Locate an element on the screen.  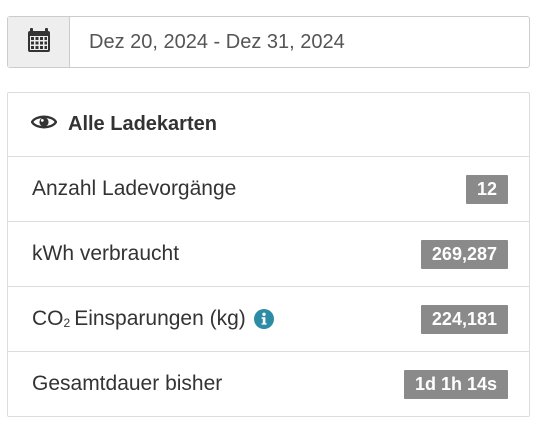
date-range-input: Dez 20, 2024 - Dez 31, 2024 is located at coordinates (299, 42).